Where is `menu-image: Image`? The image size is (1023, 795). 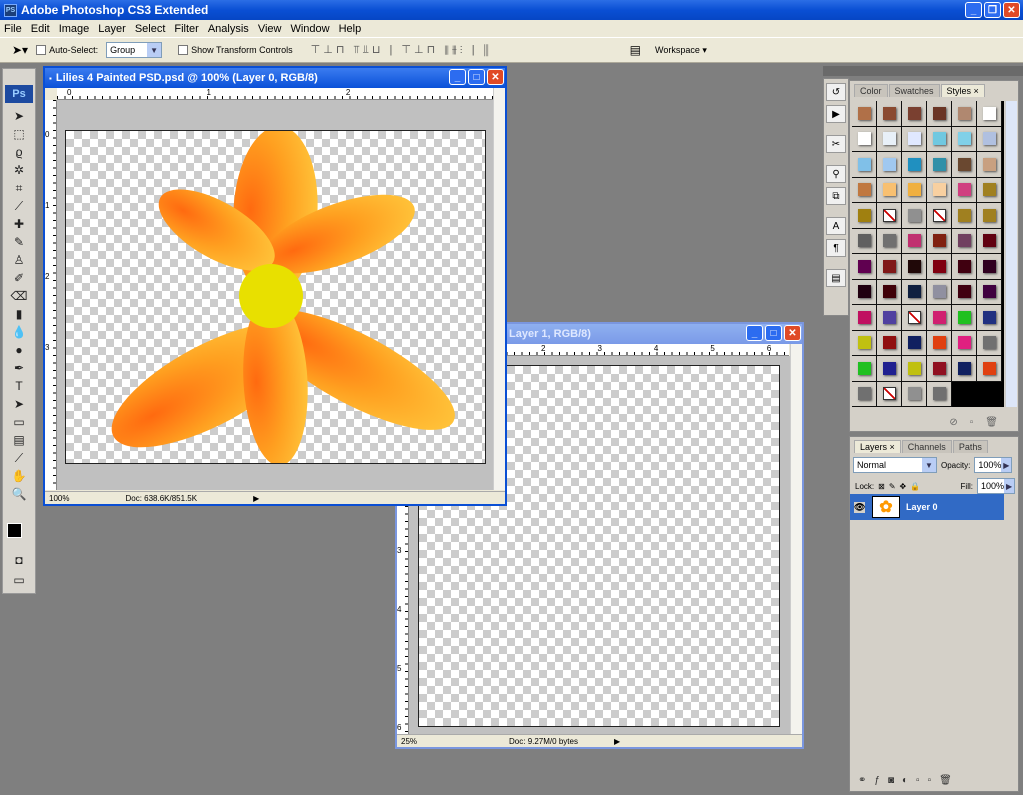 menu-image: Image is located at coordinates (74, 29).